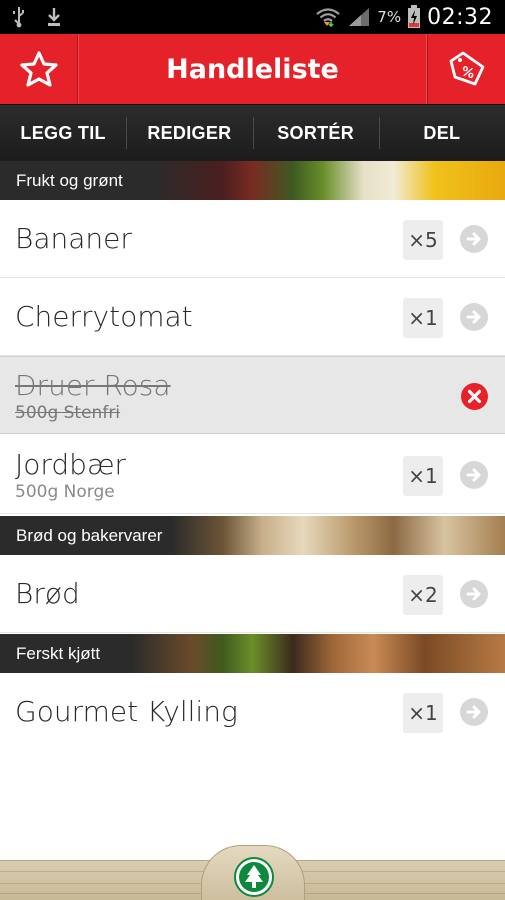 The width and height of the screenshot is (505, 900). I want to click on spar-logo-icon, so click(254, 877).